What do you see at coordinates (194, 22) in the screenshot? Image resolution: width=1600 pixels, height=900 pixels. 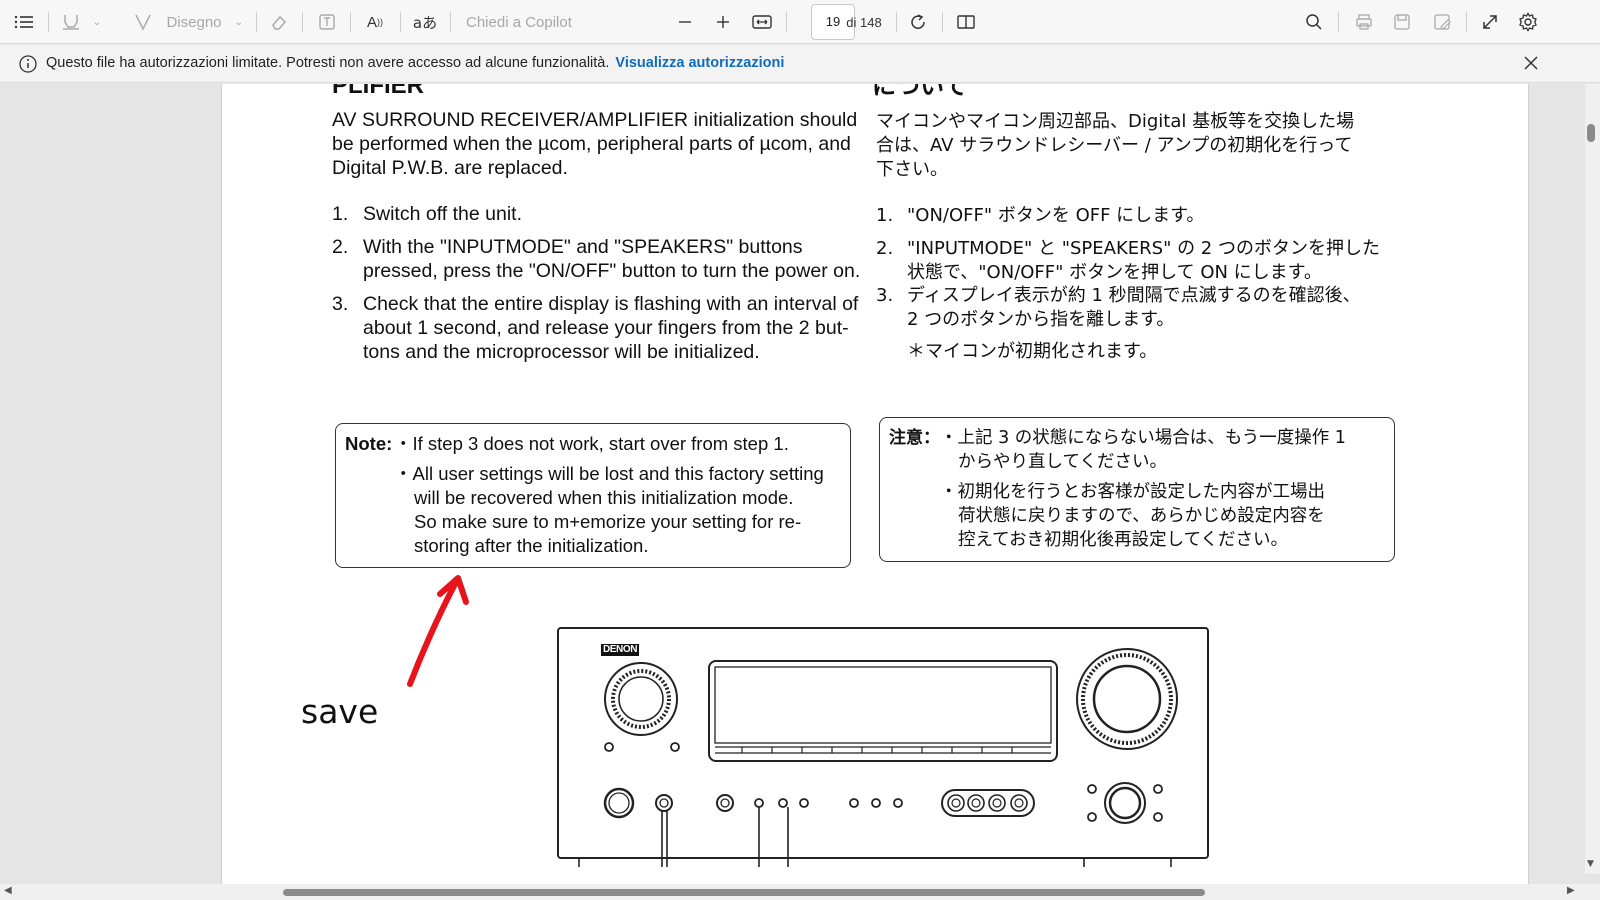 I see `draw-label: Disegno` at bounding box center [194, 22].